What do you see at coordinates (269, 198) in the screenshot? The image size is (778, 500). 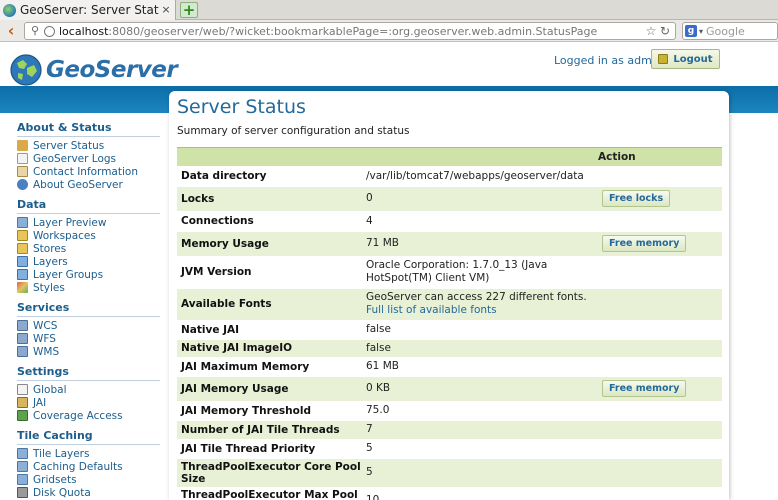 I see `row-label: Locks` at bounding box center [269, 198].